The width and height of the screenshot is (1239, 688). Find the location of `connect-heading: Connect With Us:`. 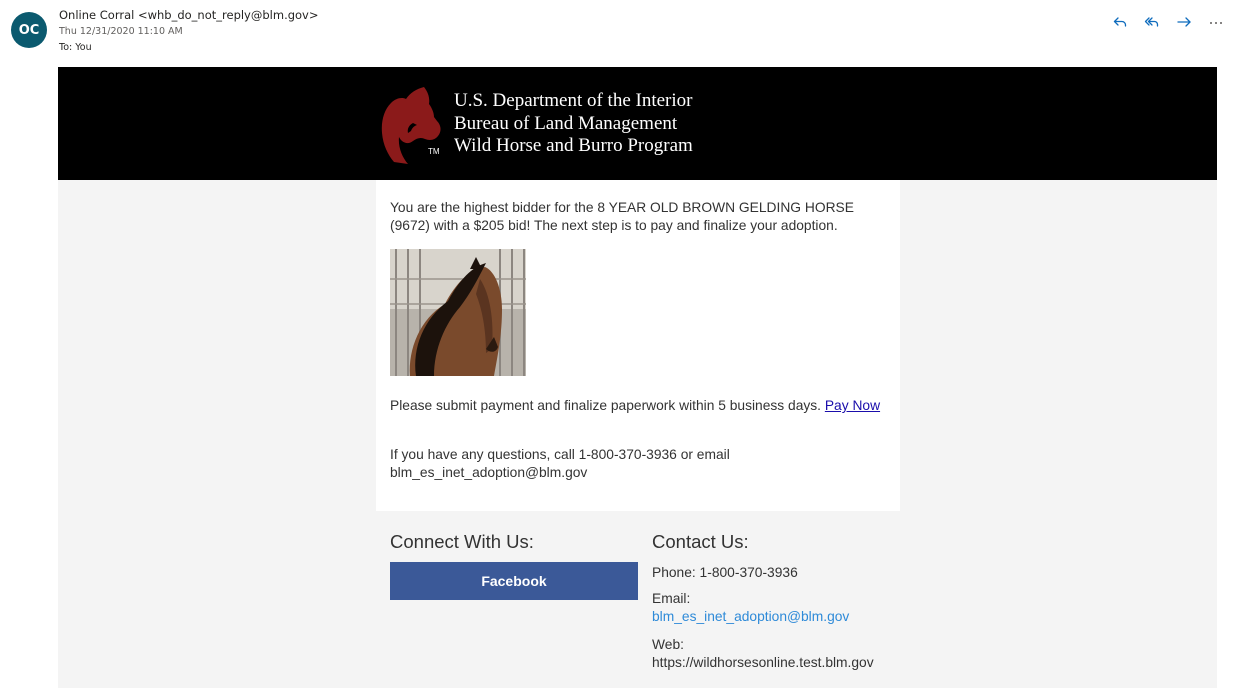

connect-heading: Connect With Us: is located at coordinates (462, 541).